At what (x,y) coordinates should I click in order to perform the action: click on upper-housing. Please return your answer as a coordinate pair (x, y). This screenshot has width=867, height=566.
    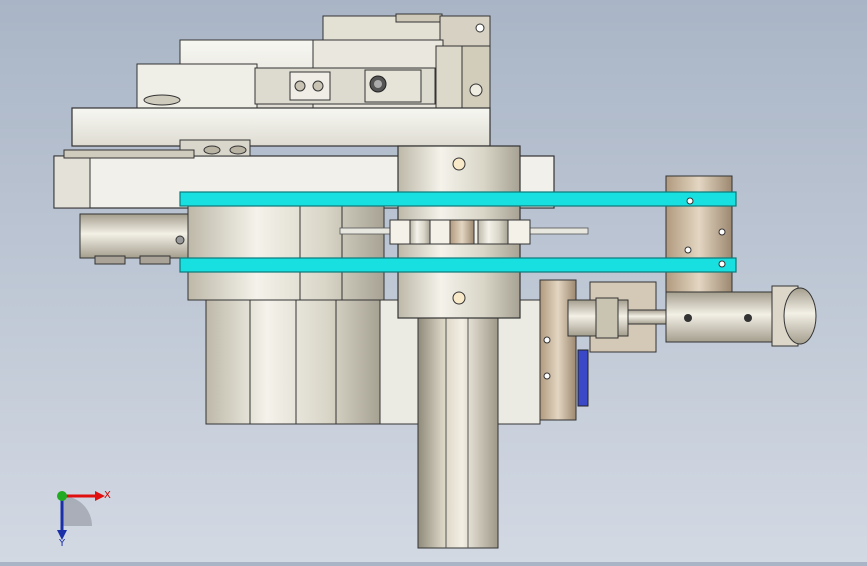
    Looking at the image, I should click on (313, 62).